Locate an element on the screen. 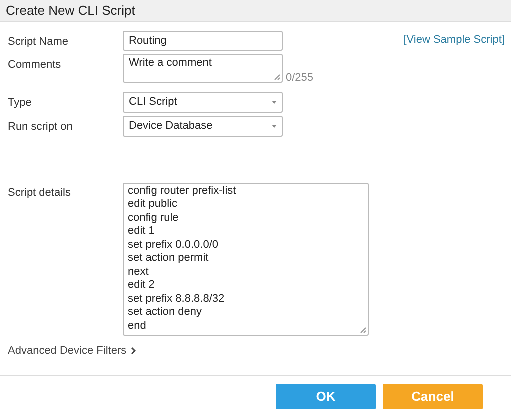 This screenshot has height=409, width=511. comments-field: Write a comment is located at coordinates (203, 68).